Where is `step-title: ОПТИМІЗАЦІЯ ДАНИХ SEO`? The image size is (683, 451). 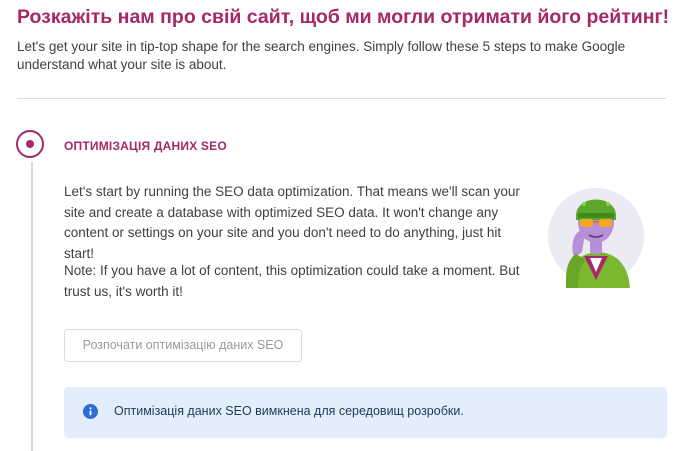 step-title: ОПТИМІЗАЦІЯ ДАНИХ SEO is located at coordinates (145, 146).